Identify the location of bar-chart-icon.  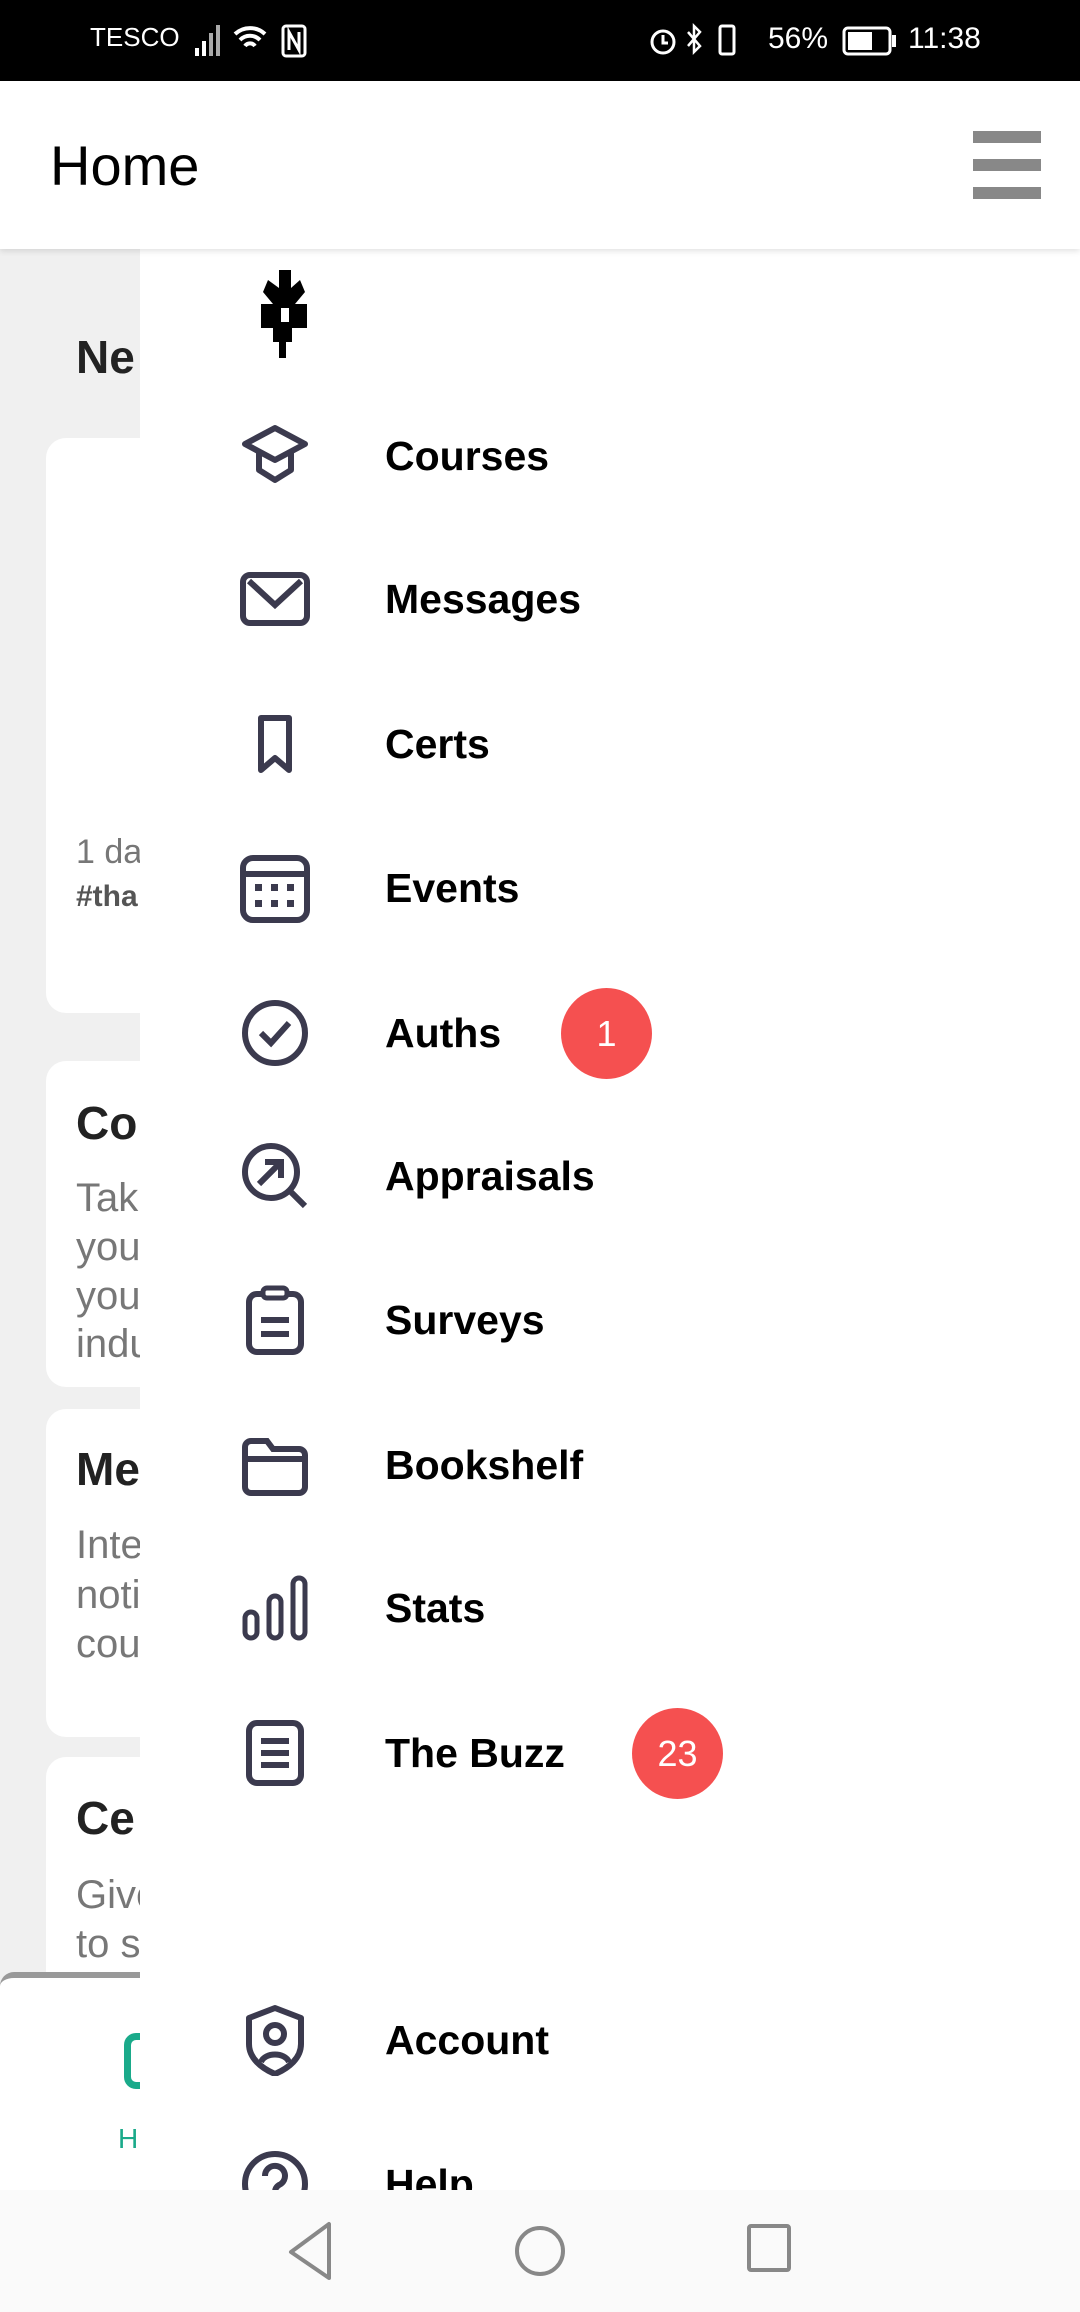
(275, 1608).